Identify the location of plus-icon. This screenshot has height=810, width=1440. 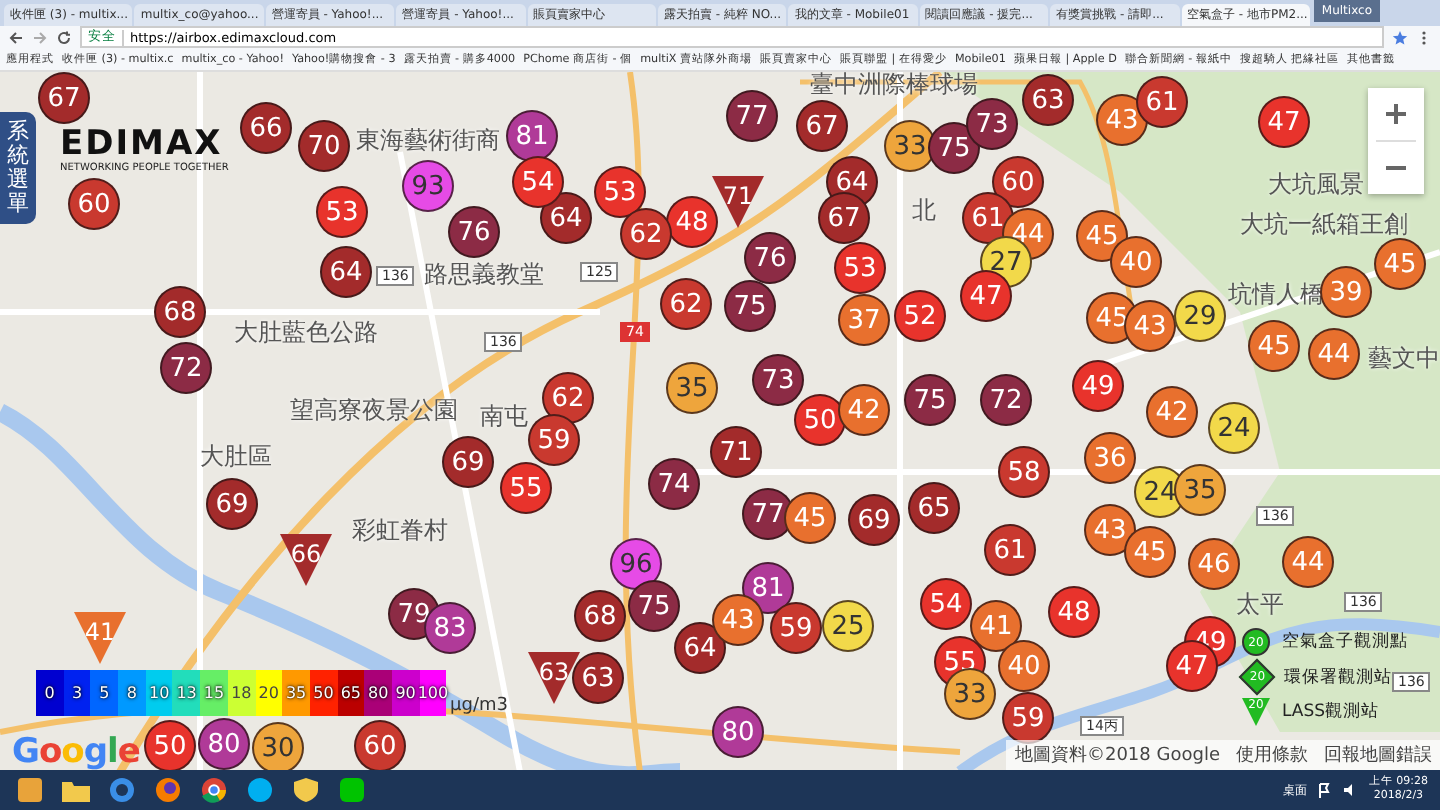
(1396, 114).